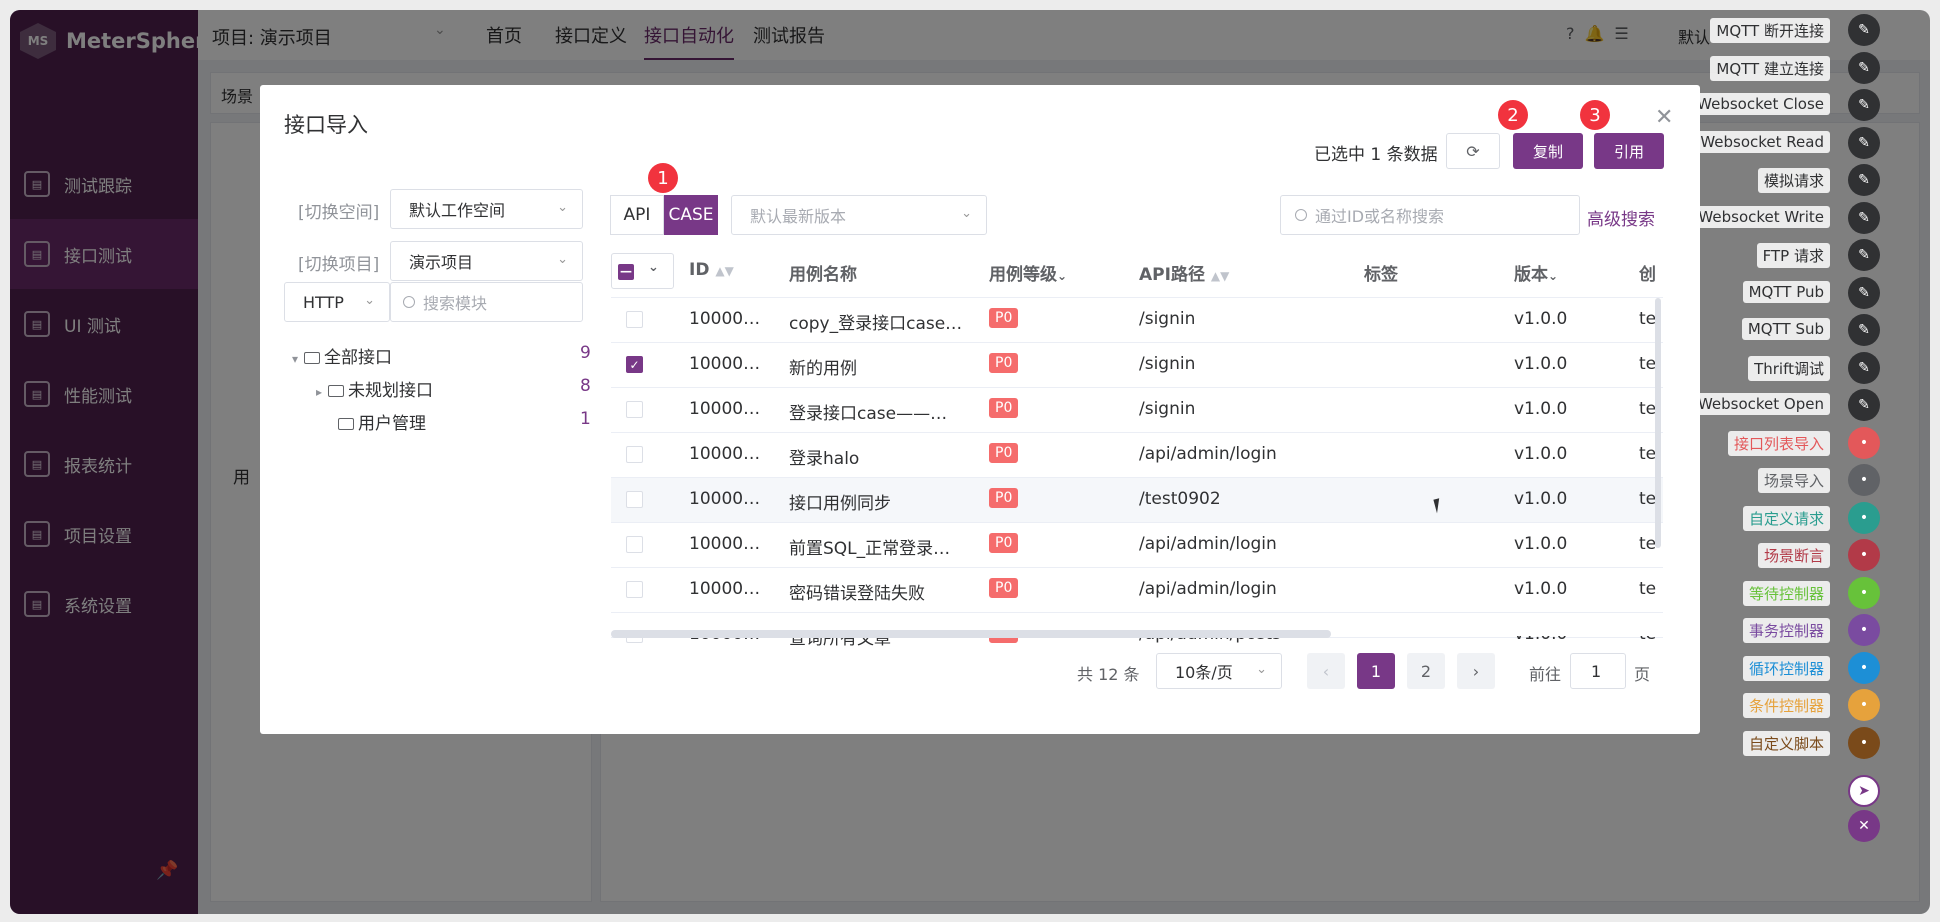 This screenshot has width=1940, height=922. What do you see at coordinates (1004, 498) in the screenshot?
I see `level-badge: P0` at bounding box center [1004, 498].